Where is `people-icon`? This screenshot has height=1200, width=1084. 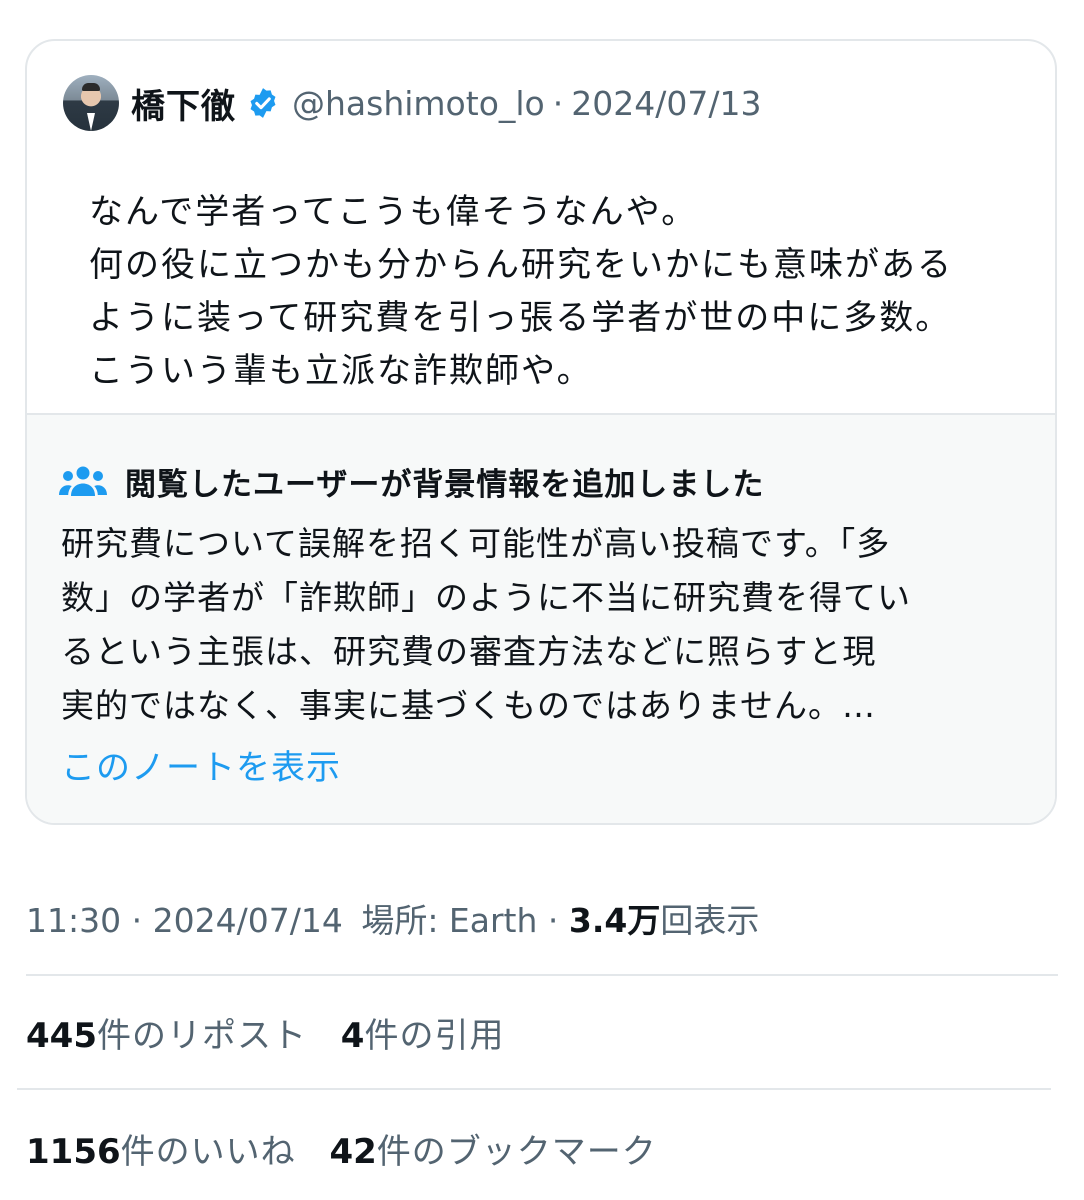 people-icon is located at coordinates (83, 481).